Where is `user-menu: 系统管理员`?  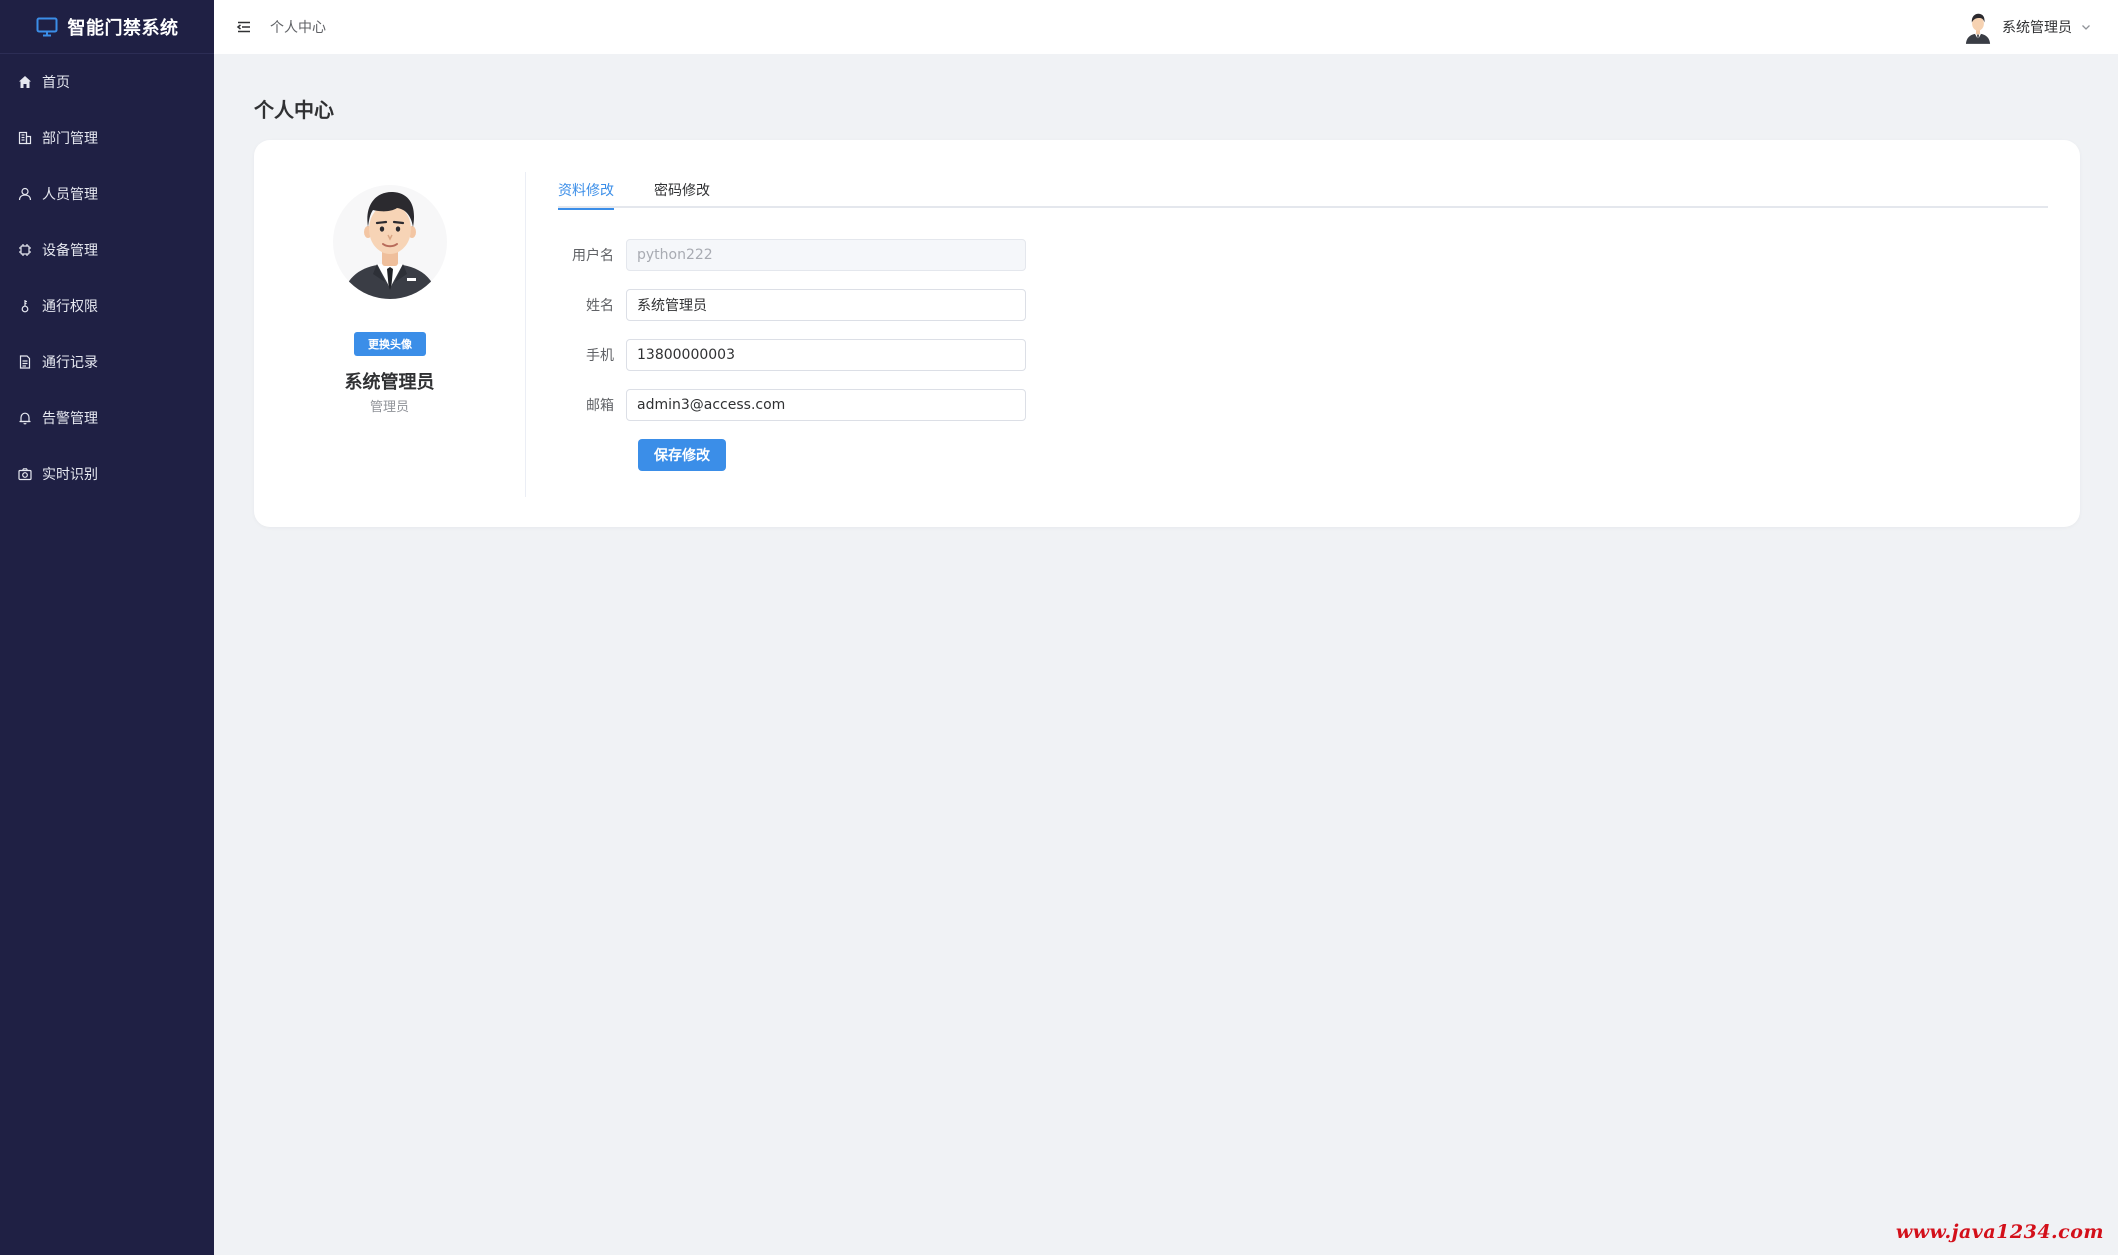
user-menu: 系统管理员 is located at coordinates (2027, 27).